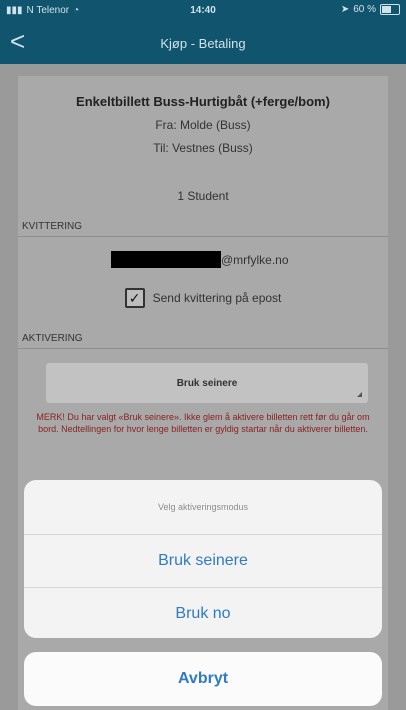  What do you see at coordinates (345, 9) in the screenshot?
I see `location-icon: ➤` at bounding box center [345, 9].